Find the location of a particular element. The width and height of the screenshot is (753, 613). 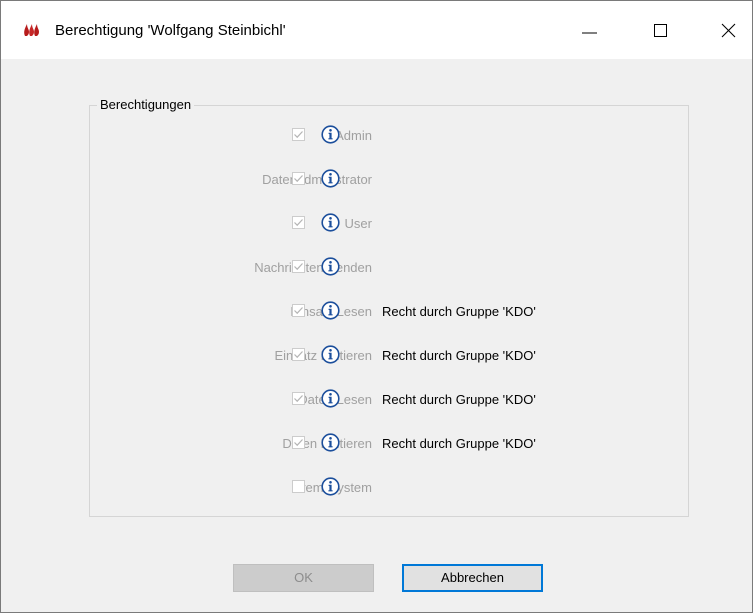

permissions-group-label: Berechtigungen is located at coordinates (146, 104).